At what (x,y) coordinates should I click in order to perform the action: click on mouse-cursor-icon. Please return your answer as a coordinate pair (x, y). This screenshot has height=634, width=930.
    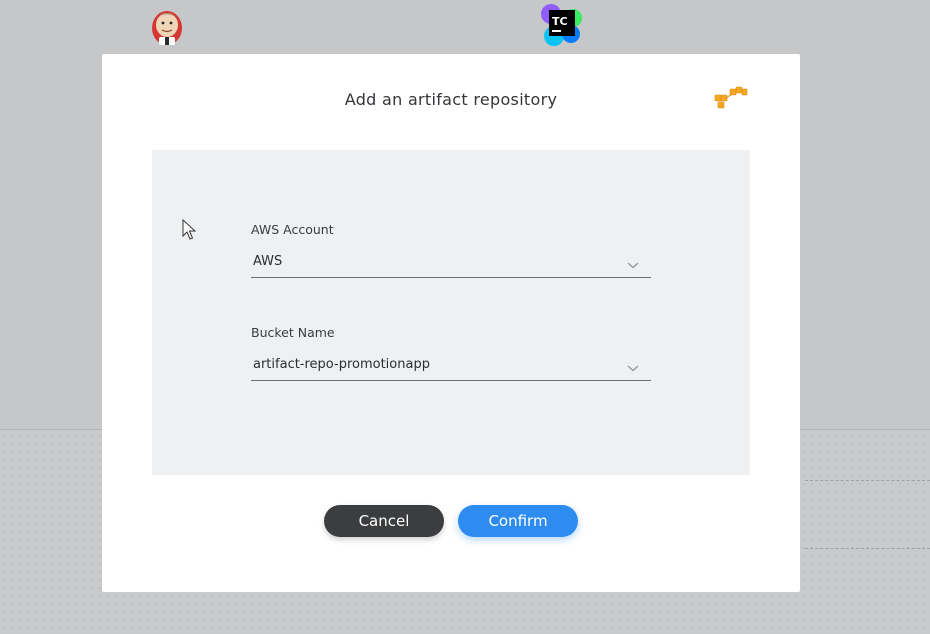
    Looking at the image, I should click on (189, 229).